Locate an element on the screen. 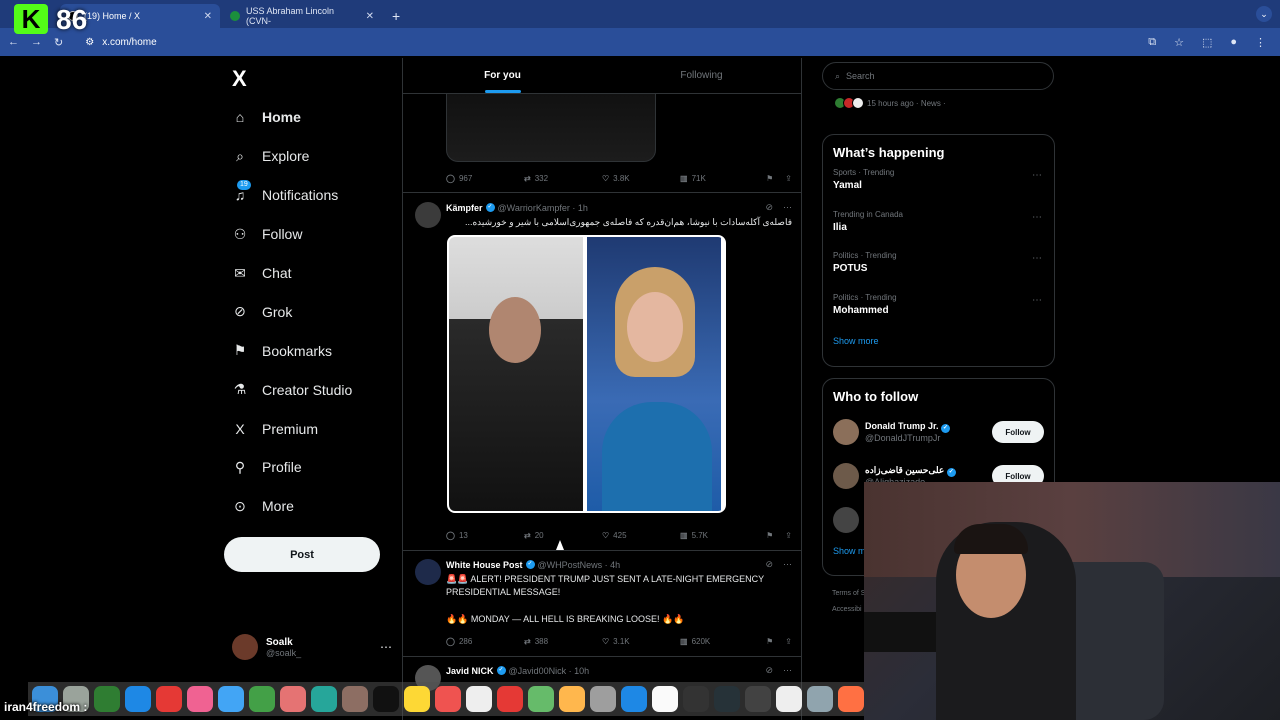 The image size is (1280, 720). settings-icon is located at coordinates (603, 699).